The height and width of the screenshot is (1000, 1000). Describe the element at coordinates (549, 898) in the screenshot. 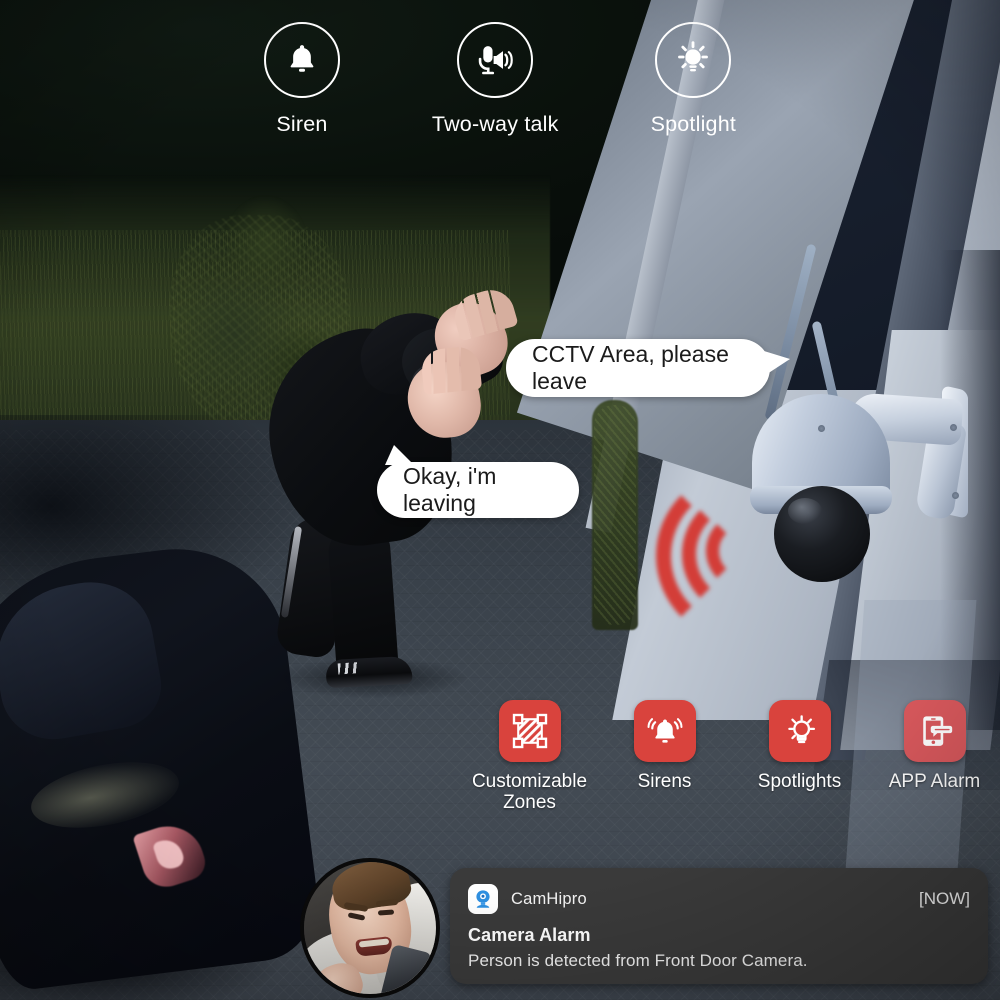

I see `notification-app-name: CamHipro` at that location.